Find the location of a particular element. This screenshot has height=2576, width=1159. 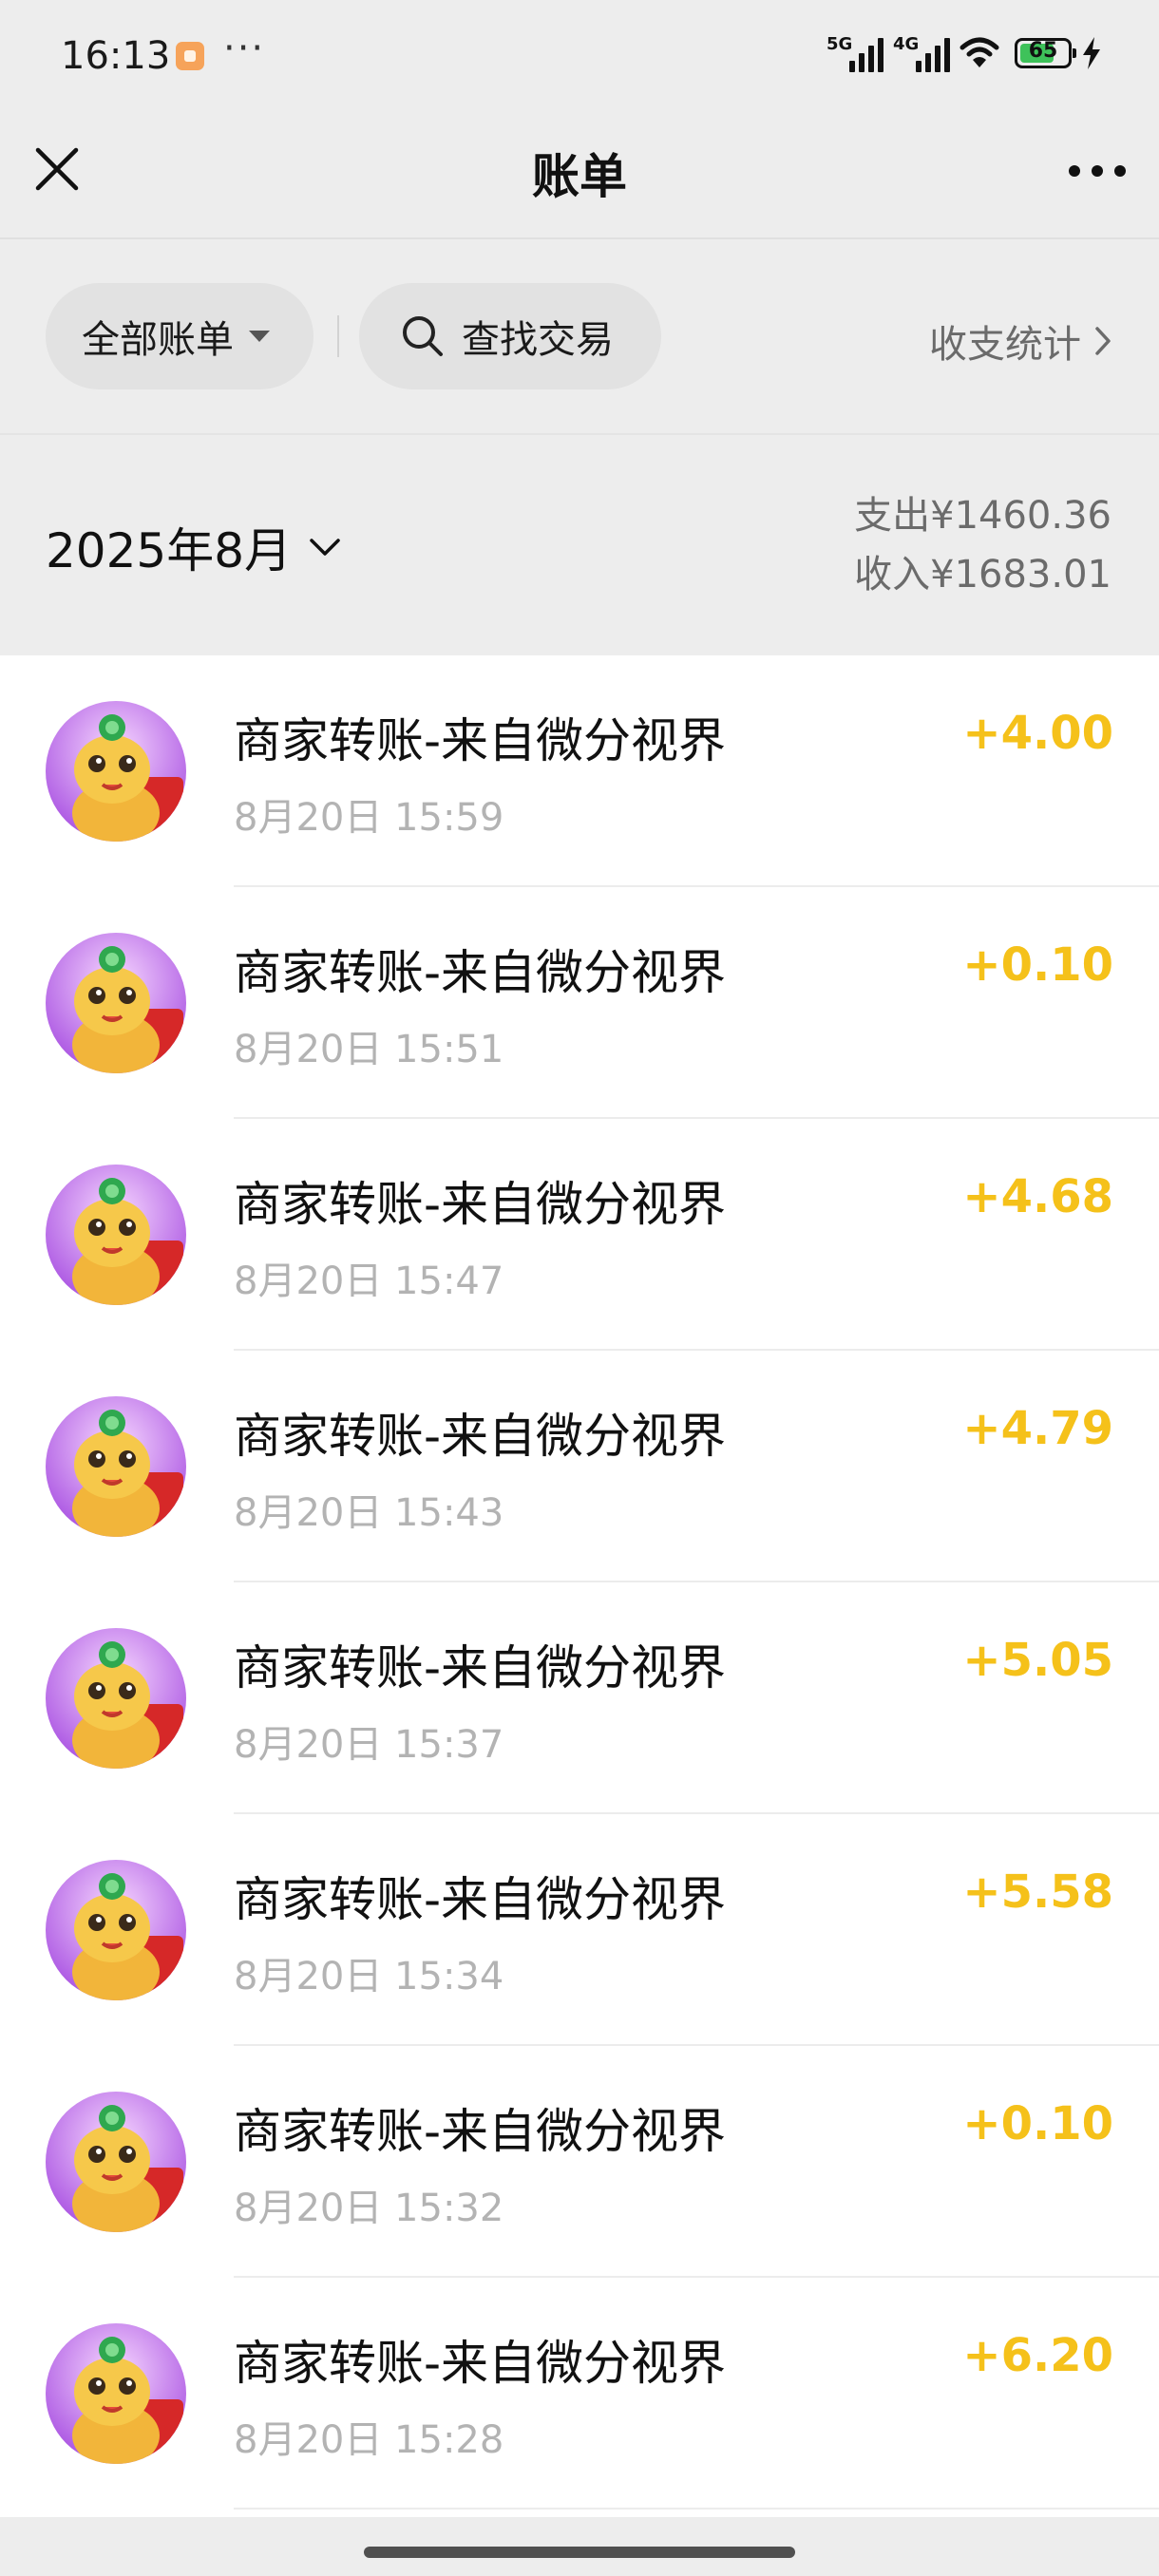

transaction-row: 商家转账-来自微分视界 8月20日 15:51 +0.10 is located at coordinates (579, 1003).